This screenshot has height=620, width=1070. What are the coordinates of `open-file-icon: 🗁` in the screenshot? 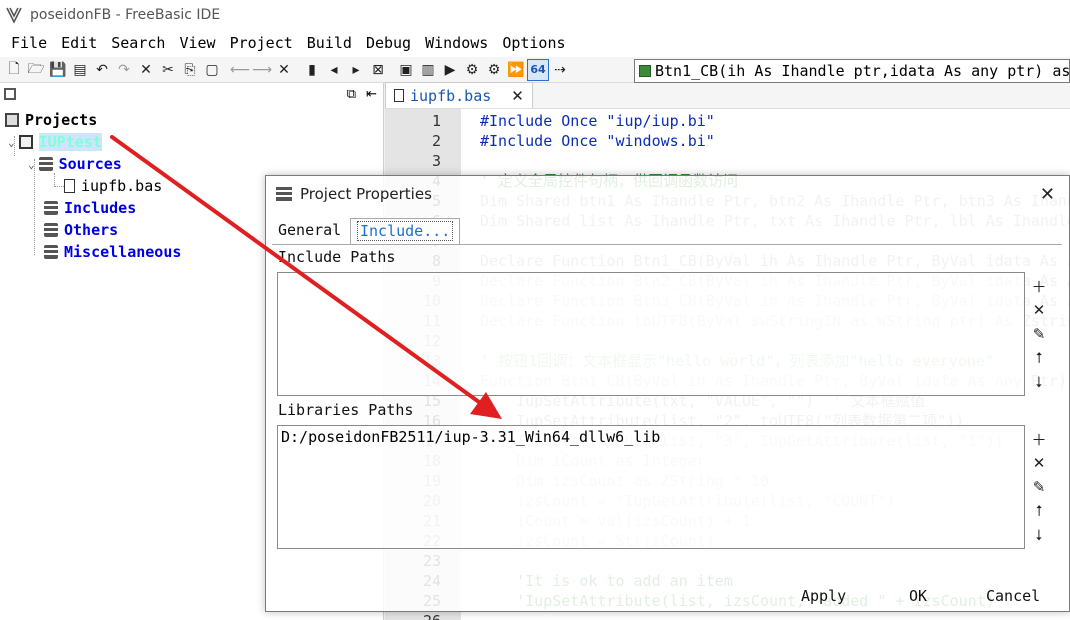 It's located at (36, 70).